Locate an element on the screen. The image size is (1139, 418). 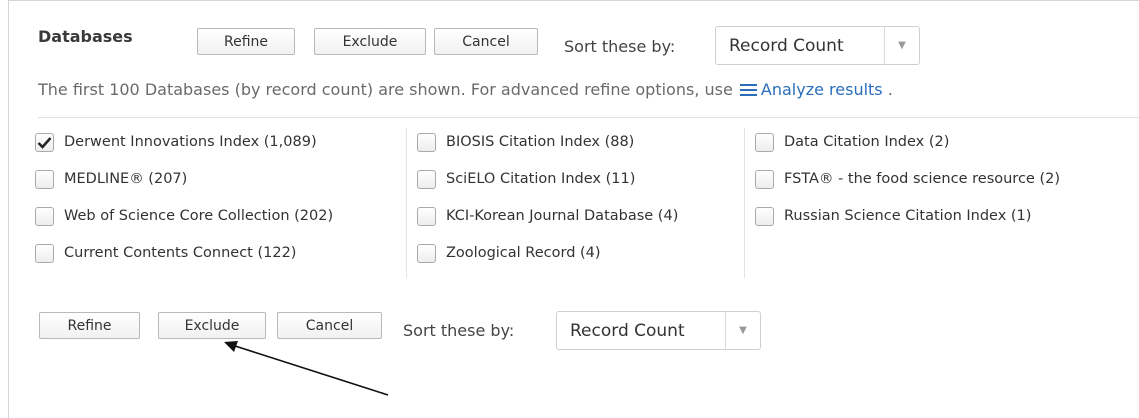
sort-select-bottom: Record Count ▼ is located at coordinates (658, 330).